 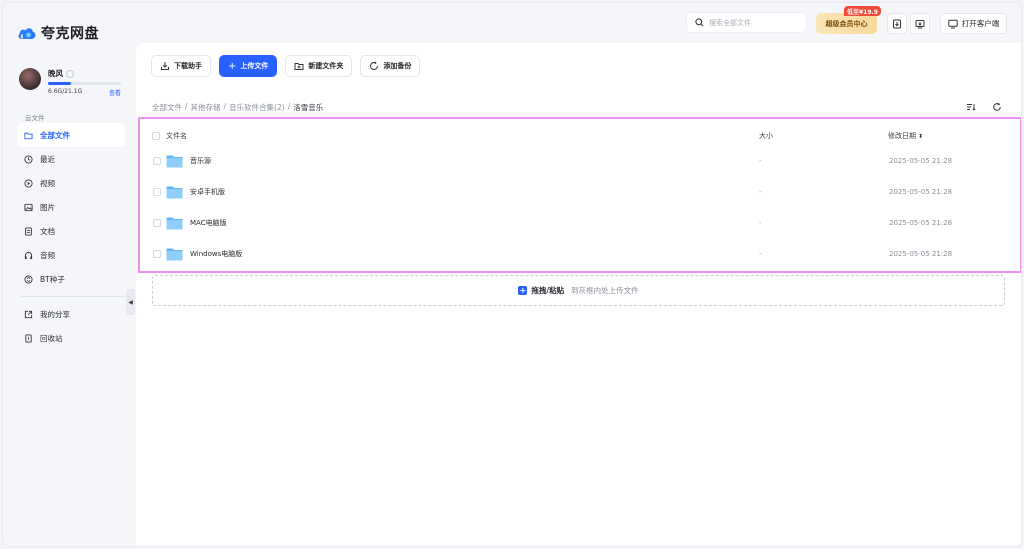 I want to click on plus-icon: +, so click(x=232, y=66).